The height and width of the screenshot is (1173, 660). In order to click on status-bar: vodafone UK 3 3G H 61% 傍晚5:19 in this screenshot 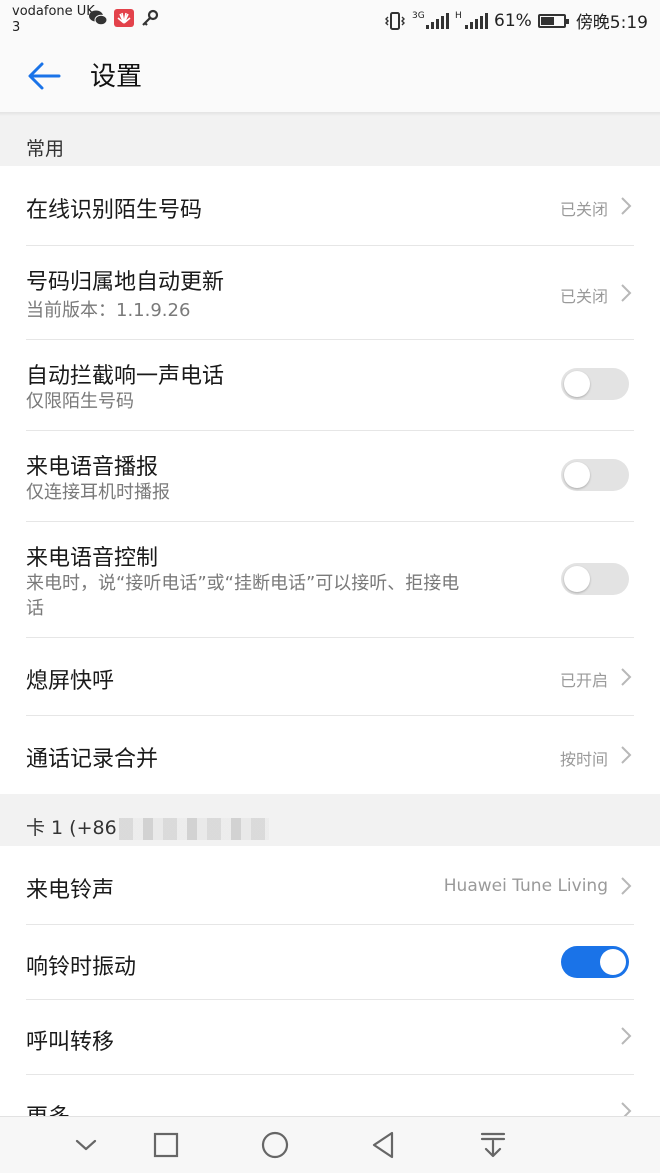, I will do `click(330, 20)`.